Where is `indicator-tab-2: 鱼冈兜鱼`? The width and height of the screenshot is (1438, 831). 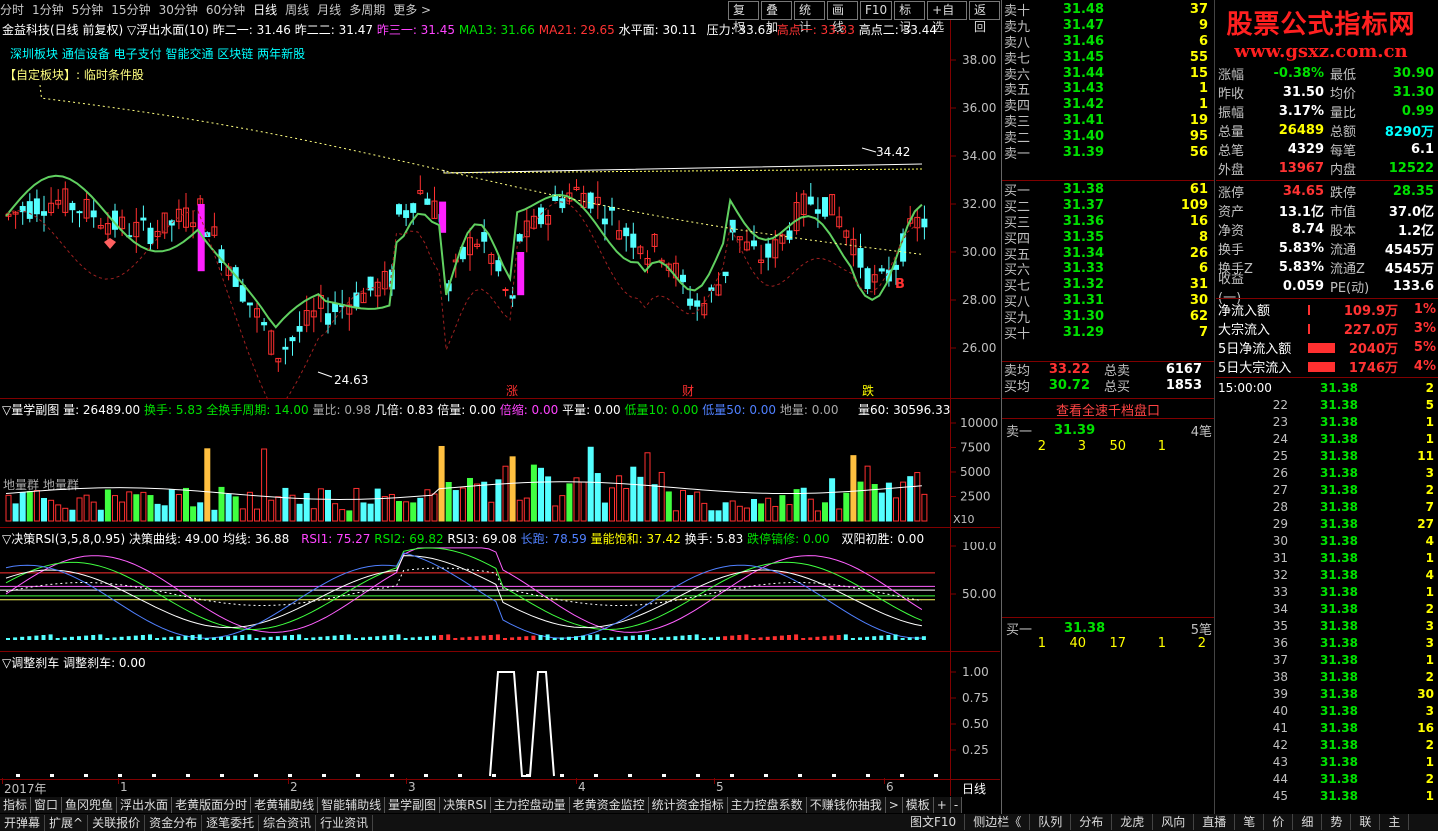 indicator-tab-2: 鱼冈兜鱼 is located at coordinates (90, 804).